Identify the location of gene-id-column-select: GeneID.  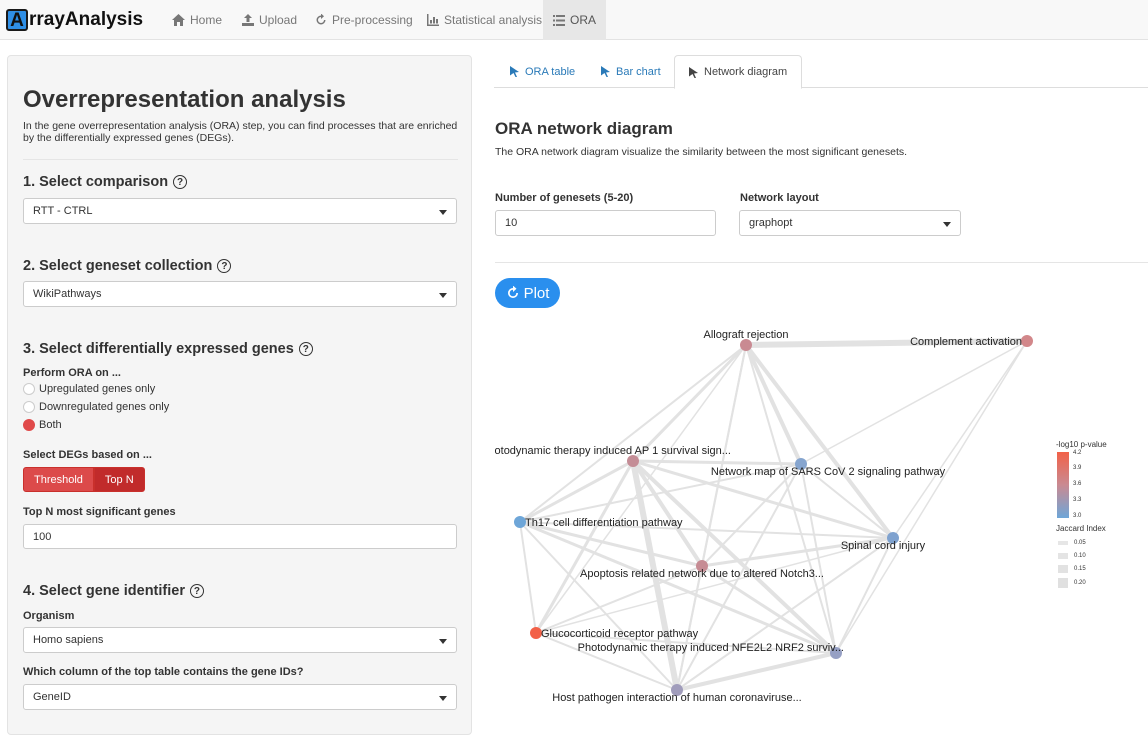
(240, 697).